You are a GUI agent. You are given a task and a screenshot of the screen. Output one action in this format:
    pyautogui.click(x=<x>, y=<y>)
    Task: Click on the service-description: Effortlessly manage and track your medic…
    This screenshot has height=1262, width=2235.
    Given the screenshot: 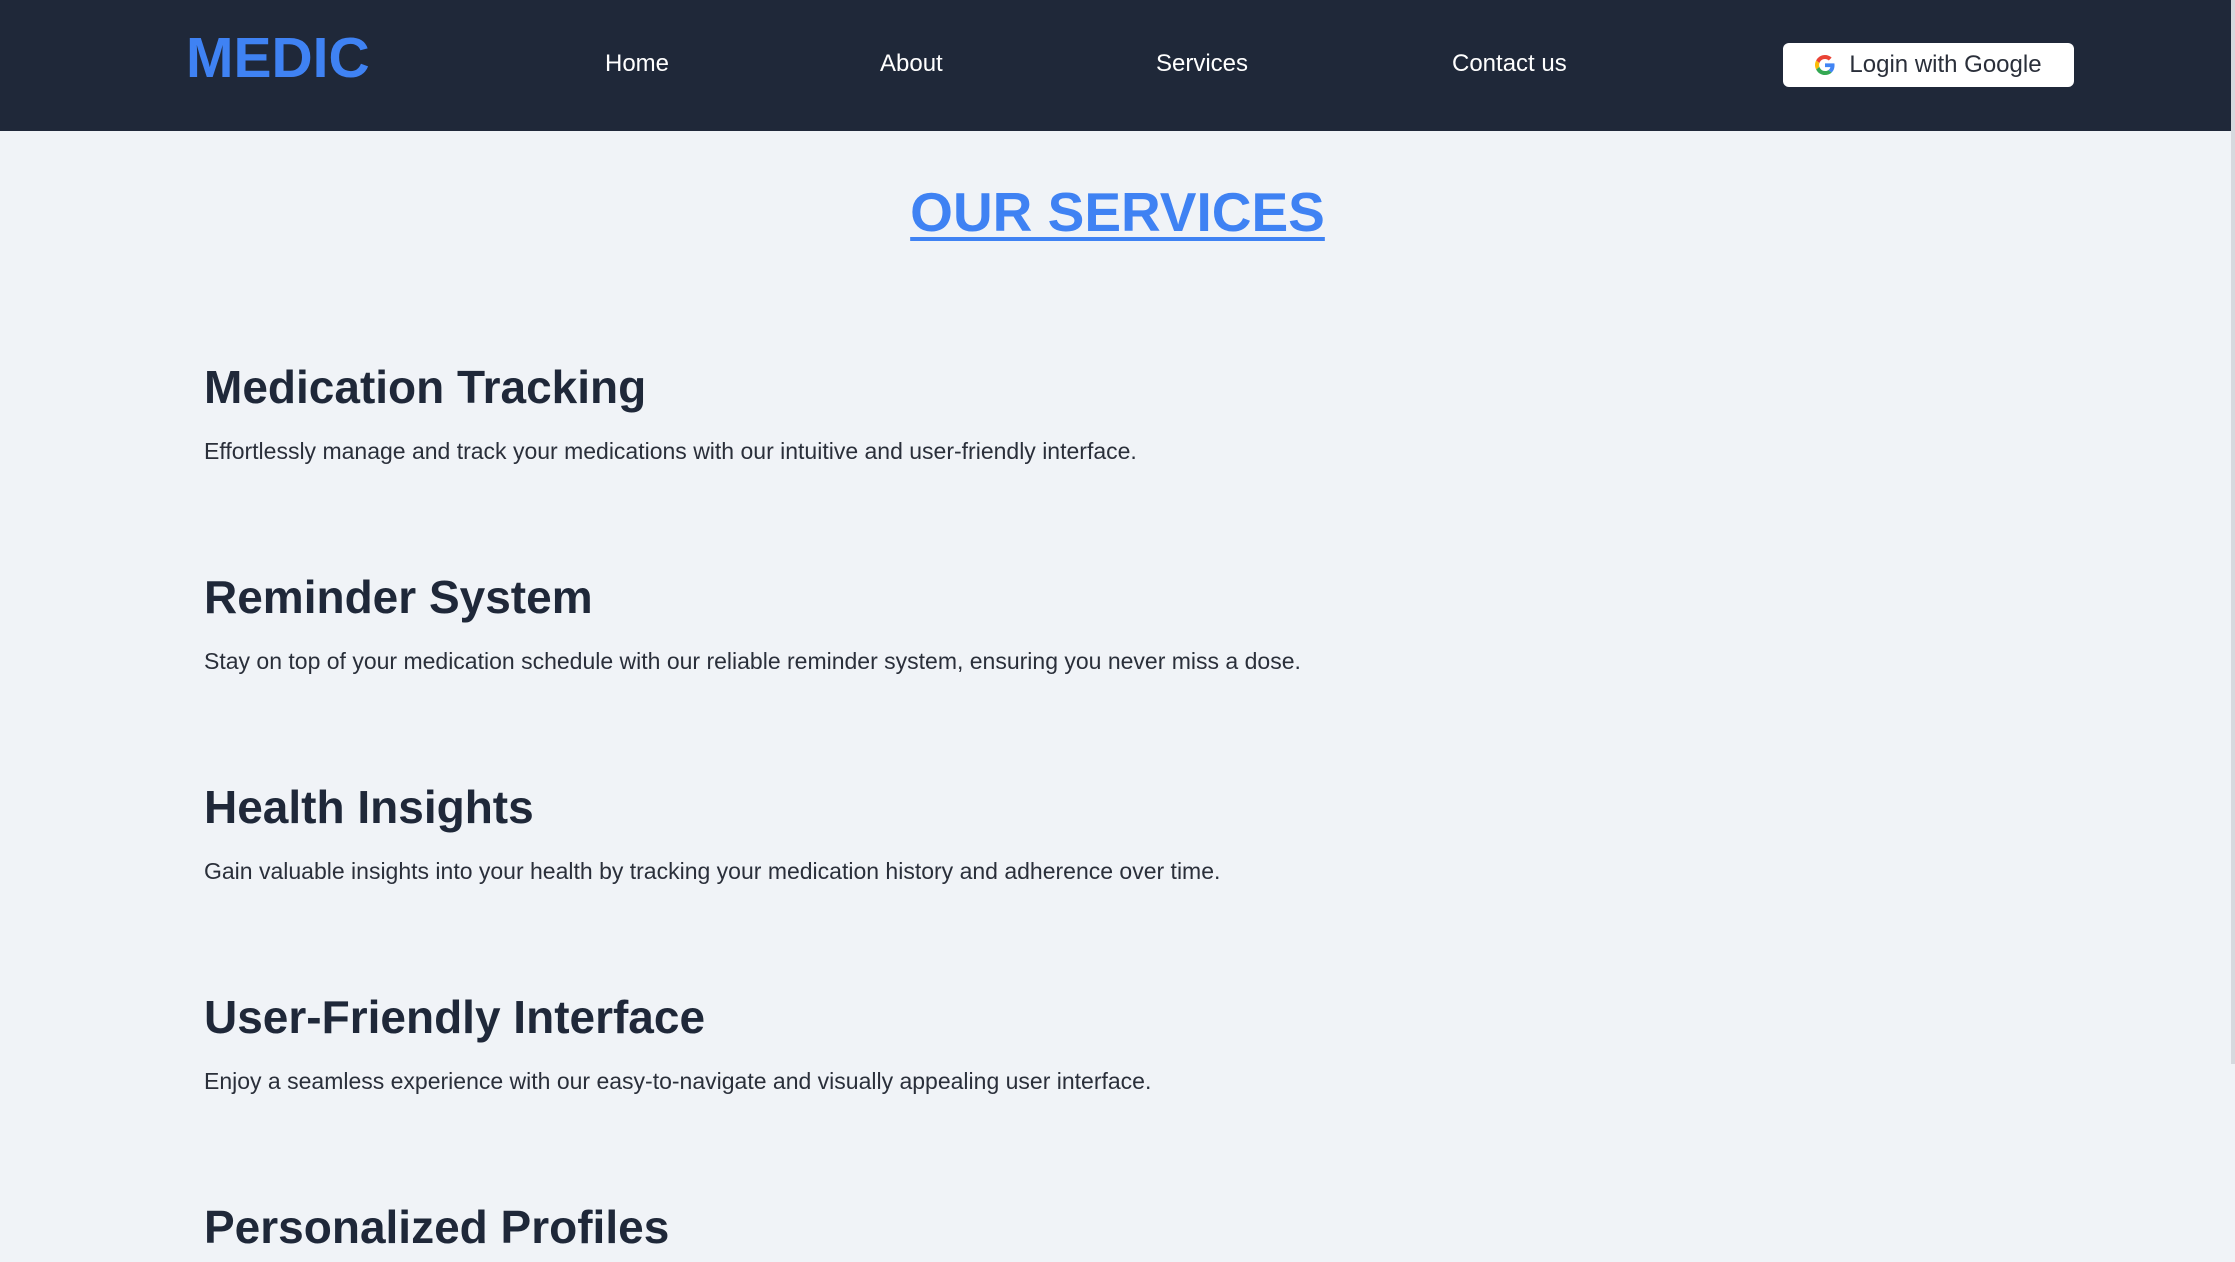 What is the action you would take?
    pyautogui.click(x=670, y=451)
    